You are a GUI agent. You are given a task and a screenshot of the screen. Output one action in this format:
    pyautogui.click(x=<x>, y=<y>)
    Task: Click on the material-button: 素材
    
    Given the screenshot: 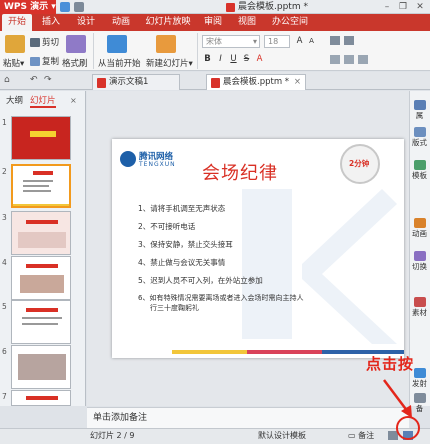 What is the action you would take?
    pyautogui.click(x=419, y=307)
    